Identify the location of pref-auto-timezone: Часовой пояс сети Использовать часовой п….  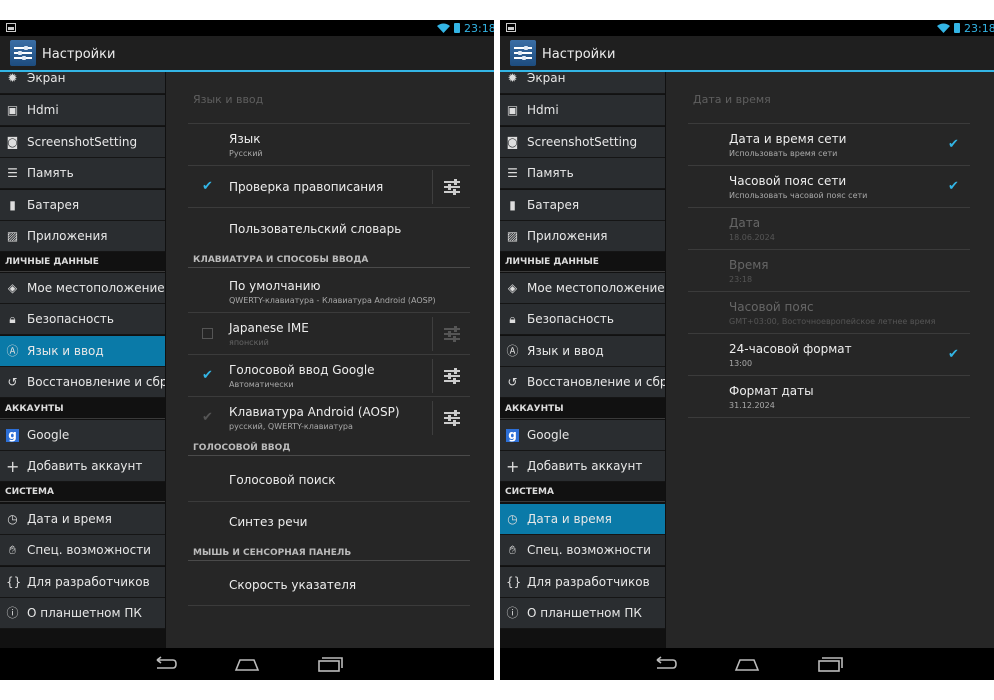
(829, 187).